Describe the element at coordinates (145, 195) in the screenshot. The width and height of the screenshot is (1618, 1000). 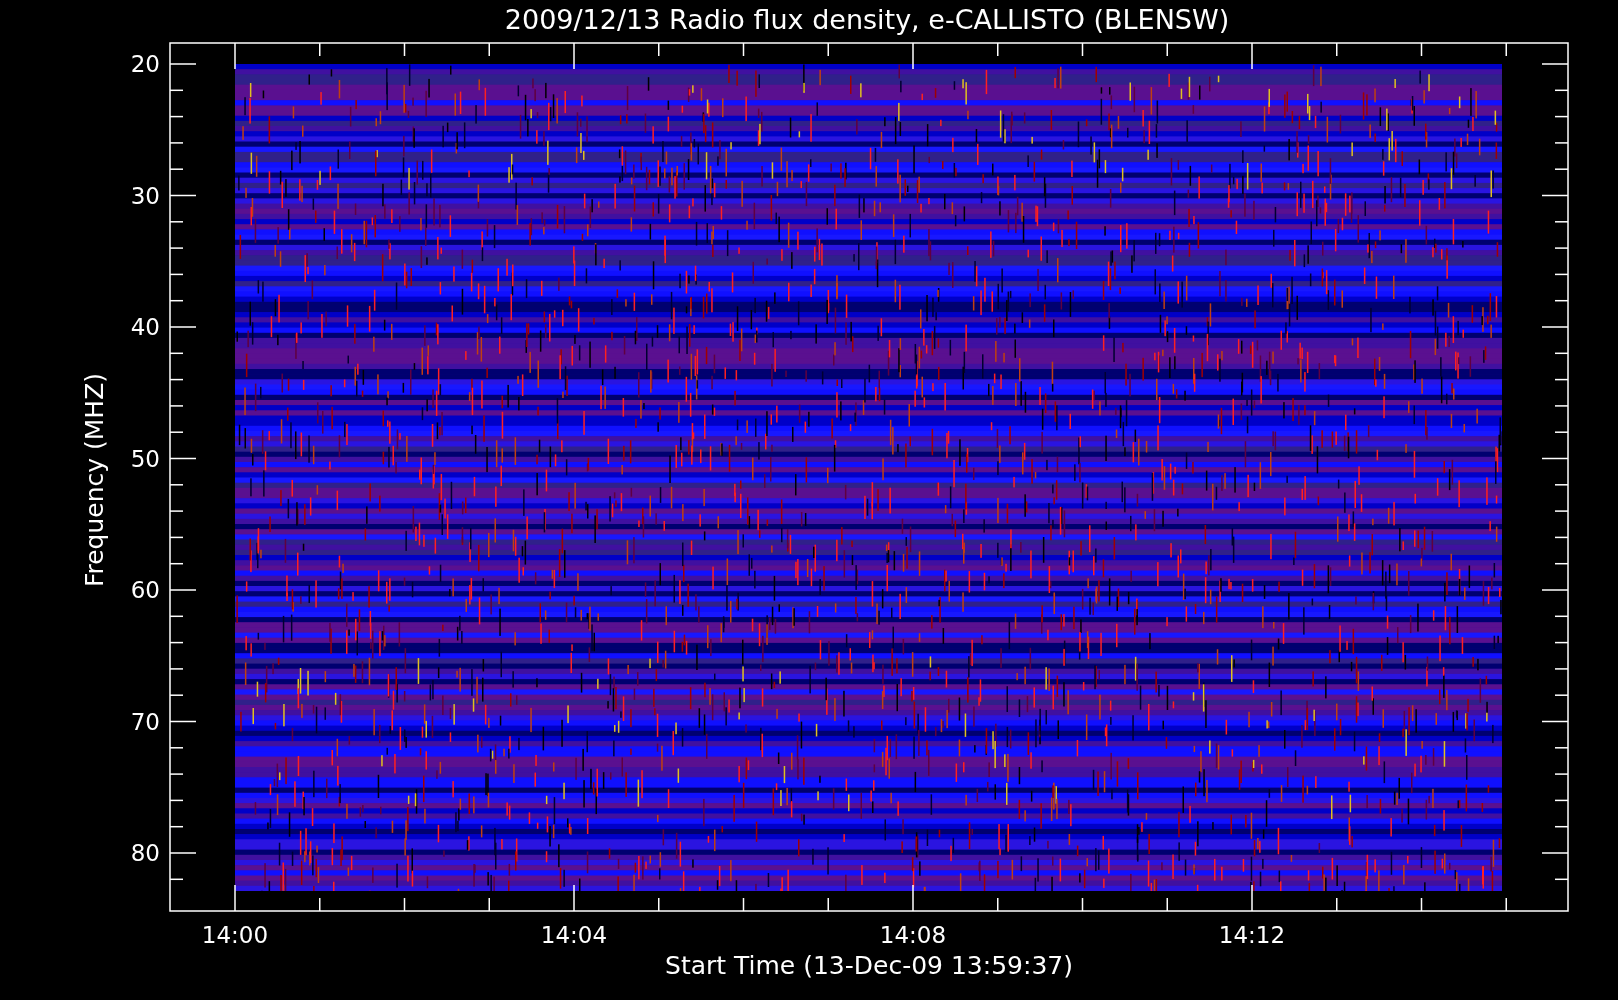
I see `tick-label: 30` at that location.